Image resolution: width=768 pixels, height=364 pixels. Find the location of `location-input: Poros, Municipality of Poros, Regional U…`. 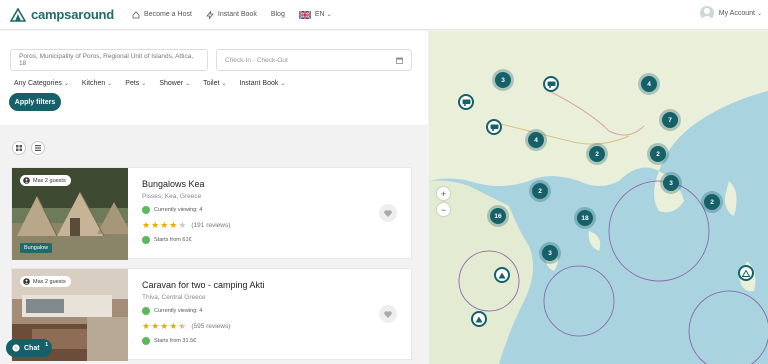

location-input: Poros, Municipality of Poros, Regional U… is located at coordinates (109, 60).